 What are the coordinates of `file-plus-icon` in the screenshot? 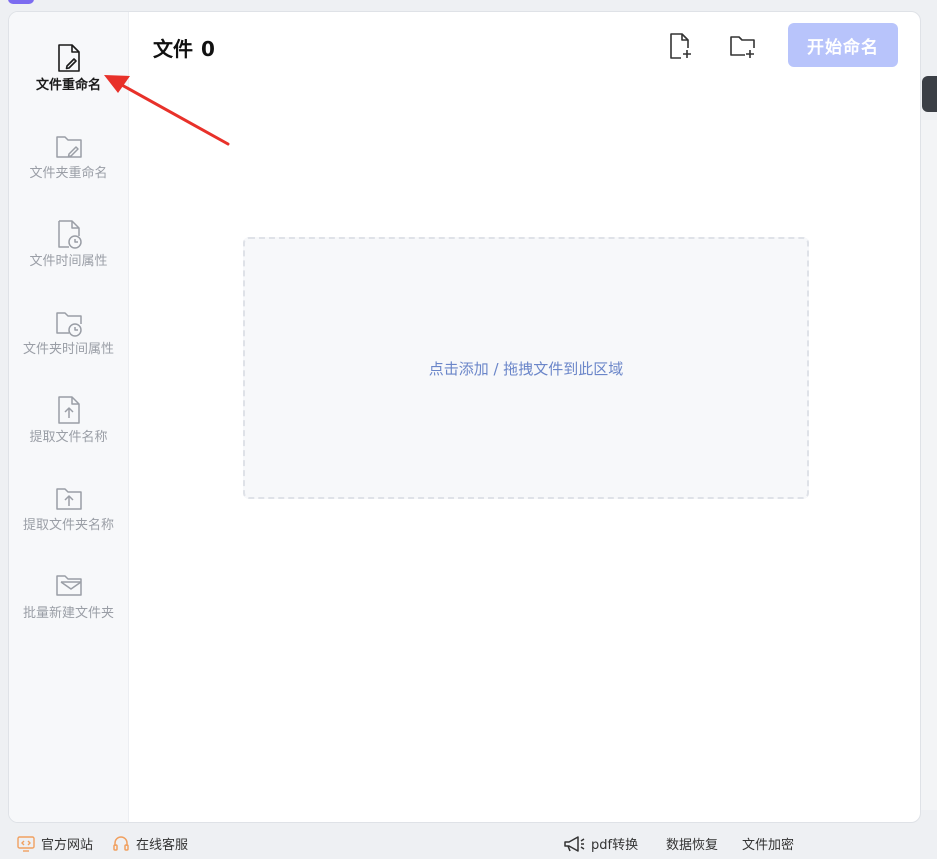 It's located at (680, 46).